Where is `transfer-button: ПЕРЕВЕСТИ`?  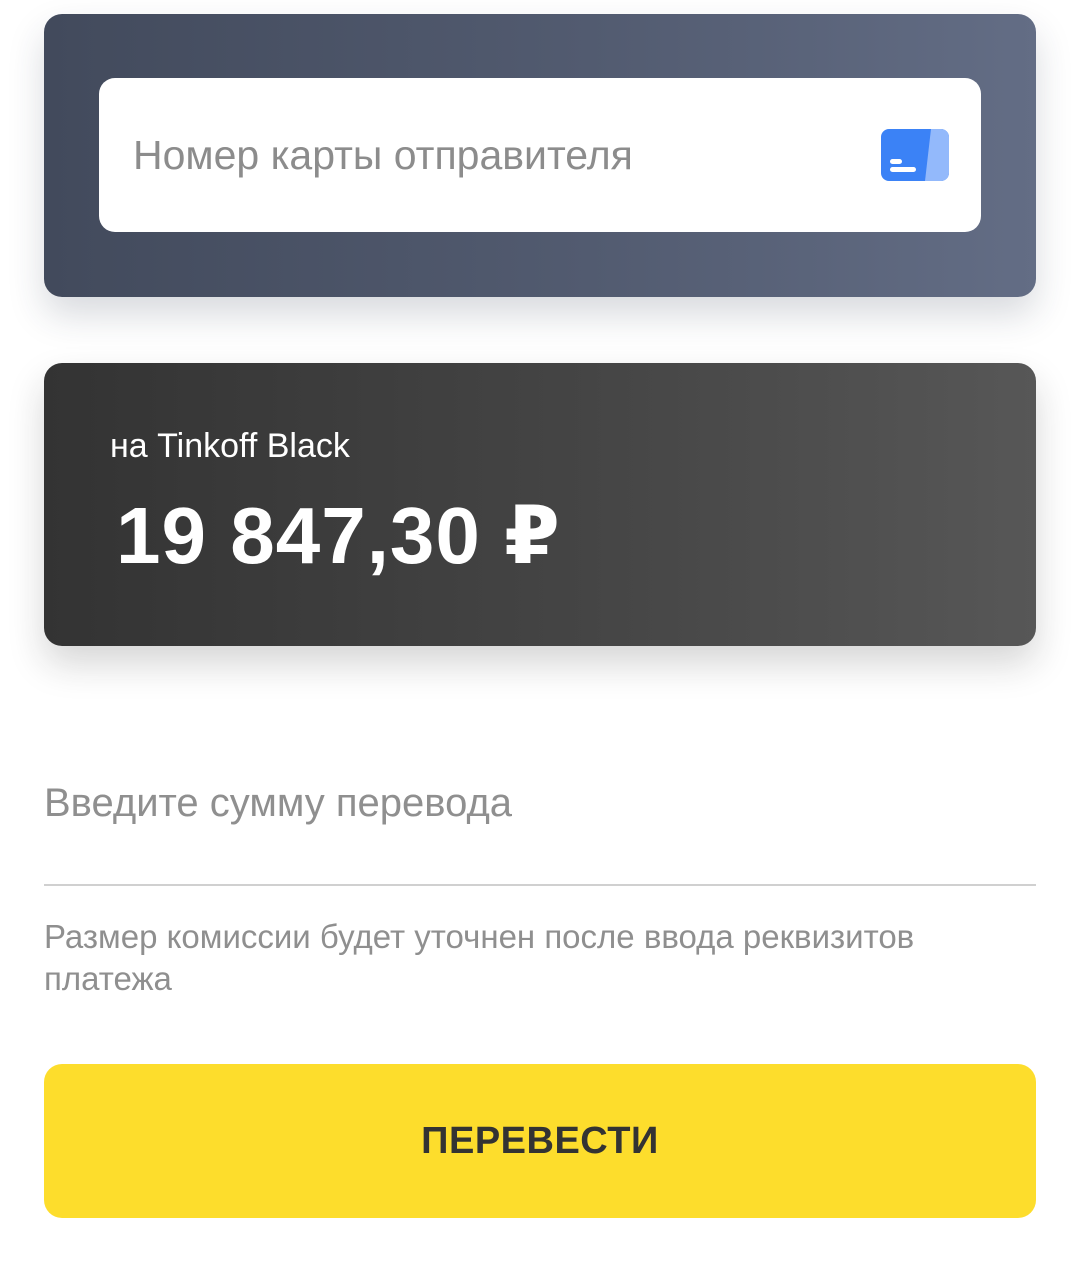
transfer-button: ПЕРЕВЕСТИ is located at coordinates (540, 1141).